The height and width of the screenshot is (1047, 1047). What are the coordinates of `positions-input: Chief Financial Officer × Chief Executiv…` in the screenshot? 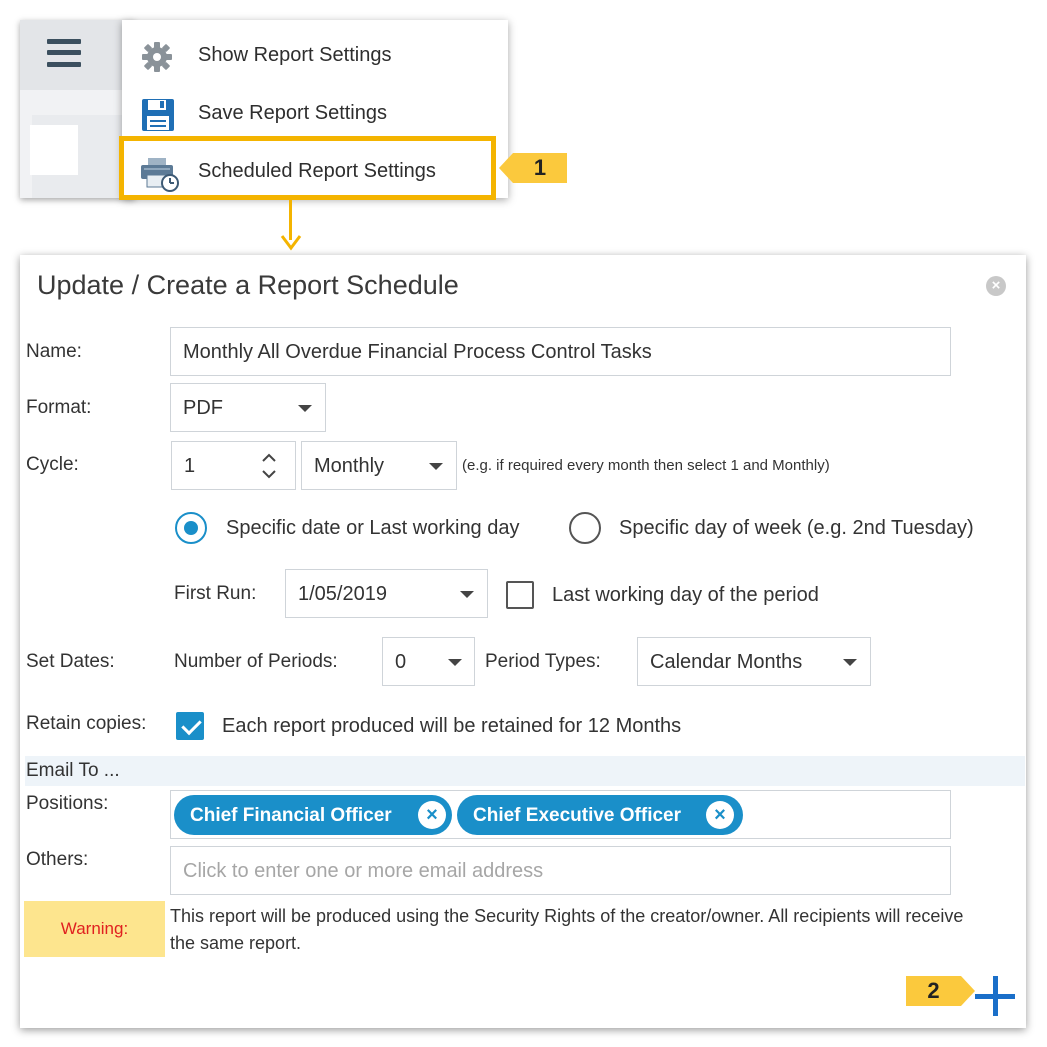 It's located at (560, 814).